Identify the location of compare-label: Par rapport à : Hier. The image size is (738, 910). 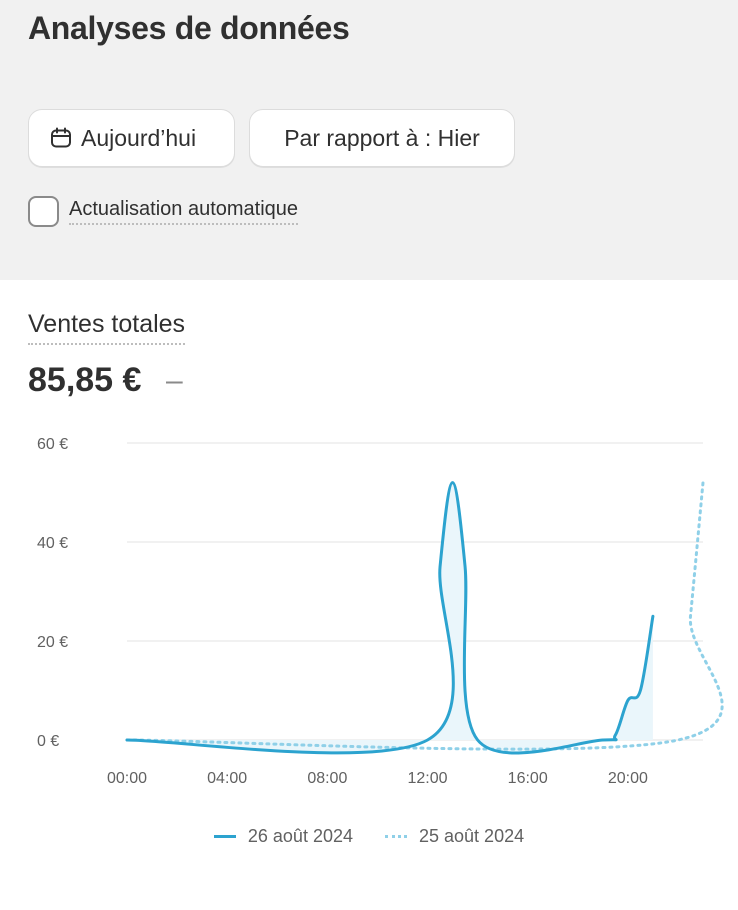
(382, 137).